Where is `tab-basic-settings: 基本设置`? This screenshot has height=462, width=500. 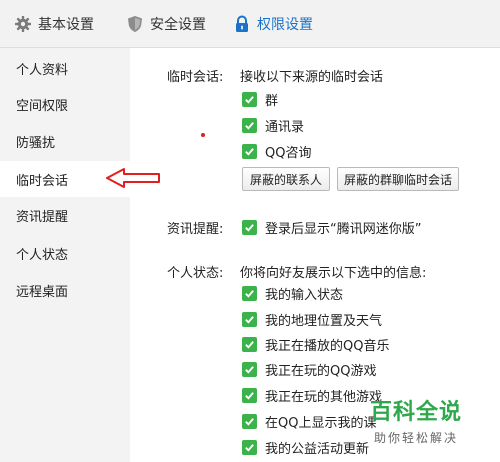
tab-basic-settings: 基本设置 is located at coordinates (54, 24).